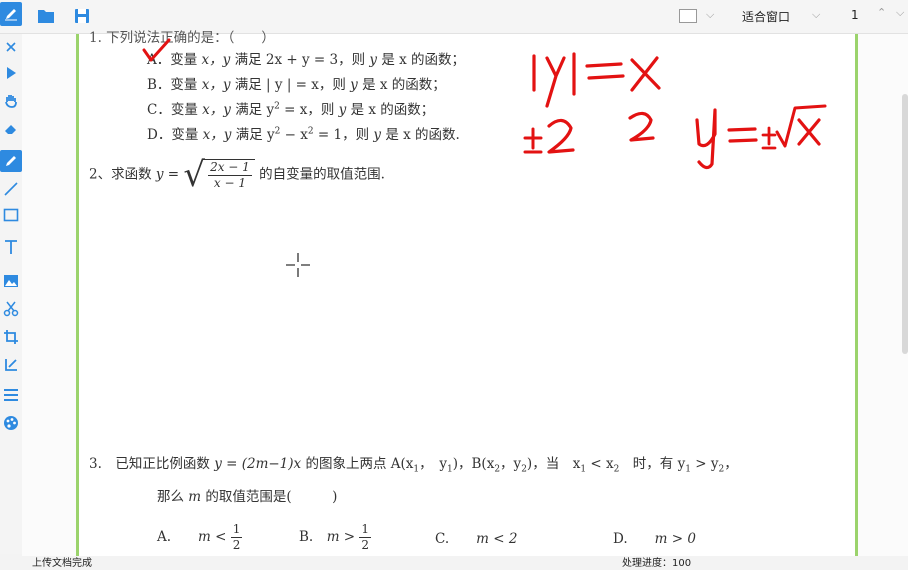 The image size is (908, 570). I want to click on scissors-tool-button, so click(11, 309).